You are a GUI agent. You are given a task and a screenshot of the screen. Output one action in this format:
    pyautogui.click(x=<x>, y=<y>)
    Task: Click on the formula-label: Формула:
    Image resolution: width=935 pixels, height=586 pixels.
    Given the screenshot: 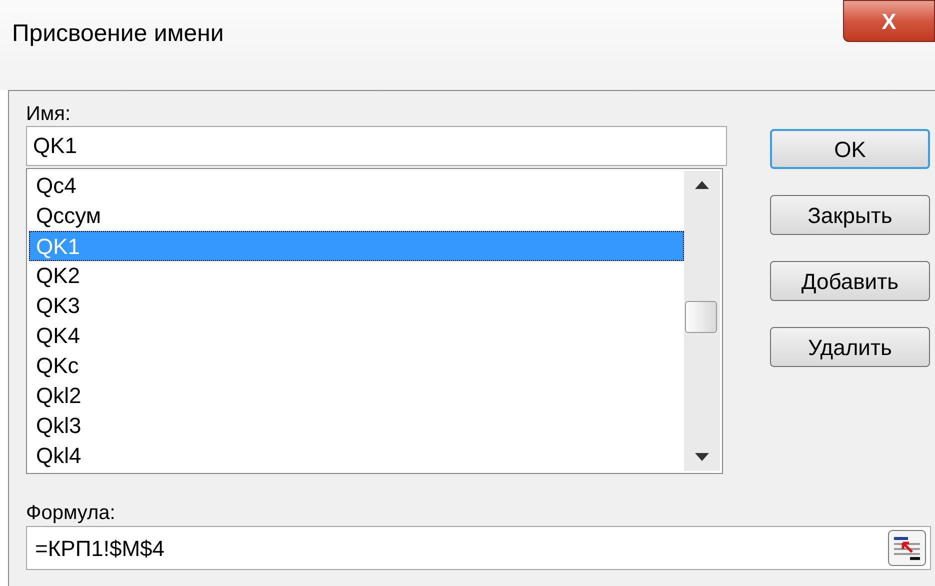 What is the action you would take?
    pyautogui.click(x=71, y=513)
    